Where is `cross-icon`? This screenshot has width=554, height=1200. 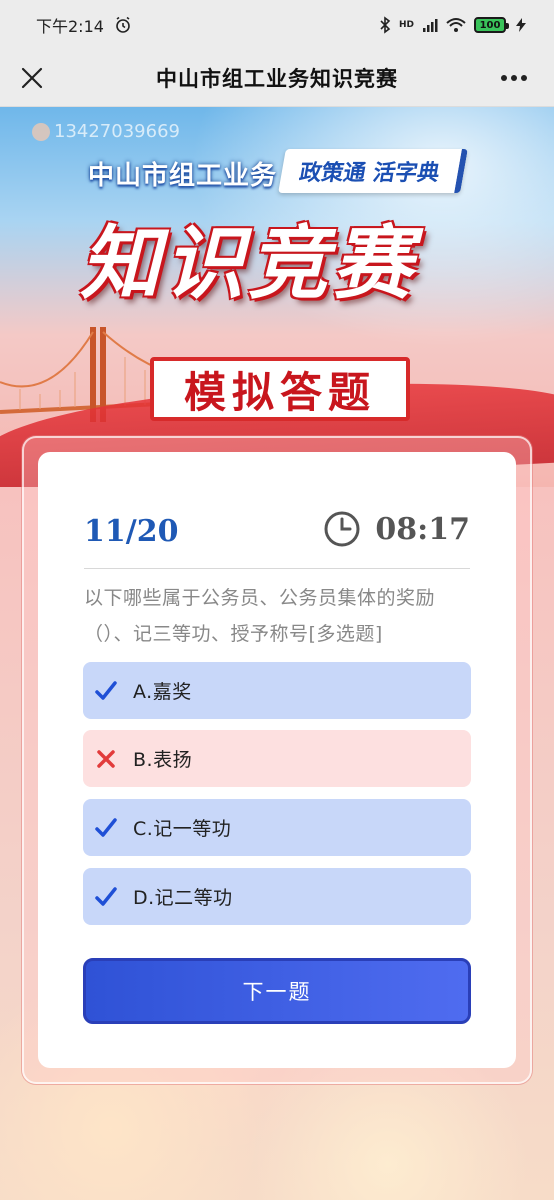
cross-icon is located at coordinates (106, 759).